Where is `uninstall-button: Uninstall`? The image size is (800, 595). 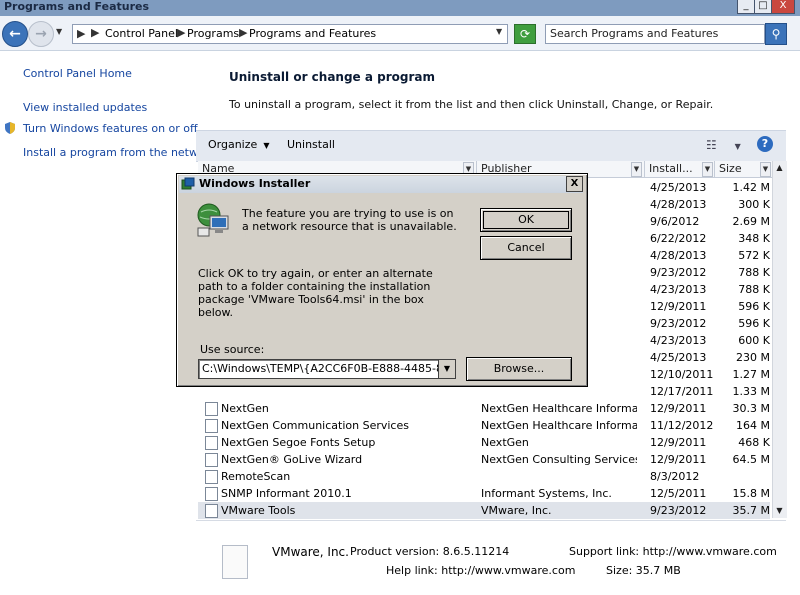 uninstall-button: Uninstall is located at coordinates (311, 144).